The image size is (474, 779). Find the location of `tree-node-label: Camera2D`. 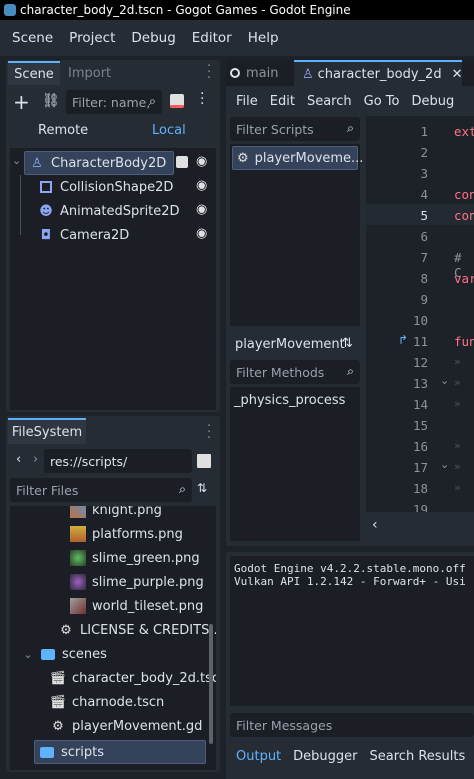

tree-node-label: Camera2D is located at coordinates (95, 235).